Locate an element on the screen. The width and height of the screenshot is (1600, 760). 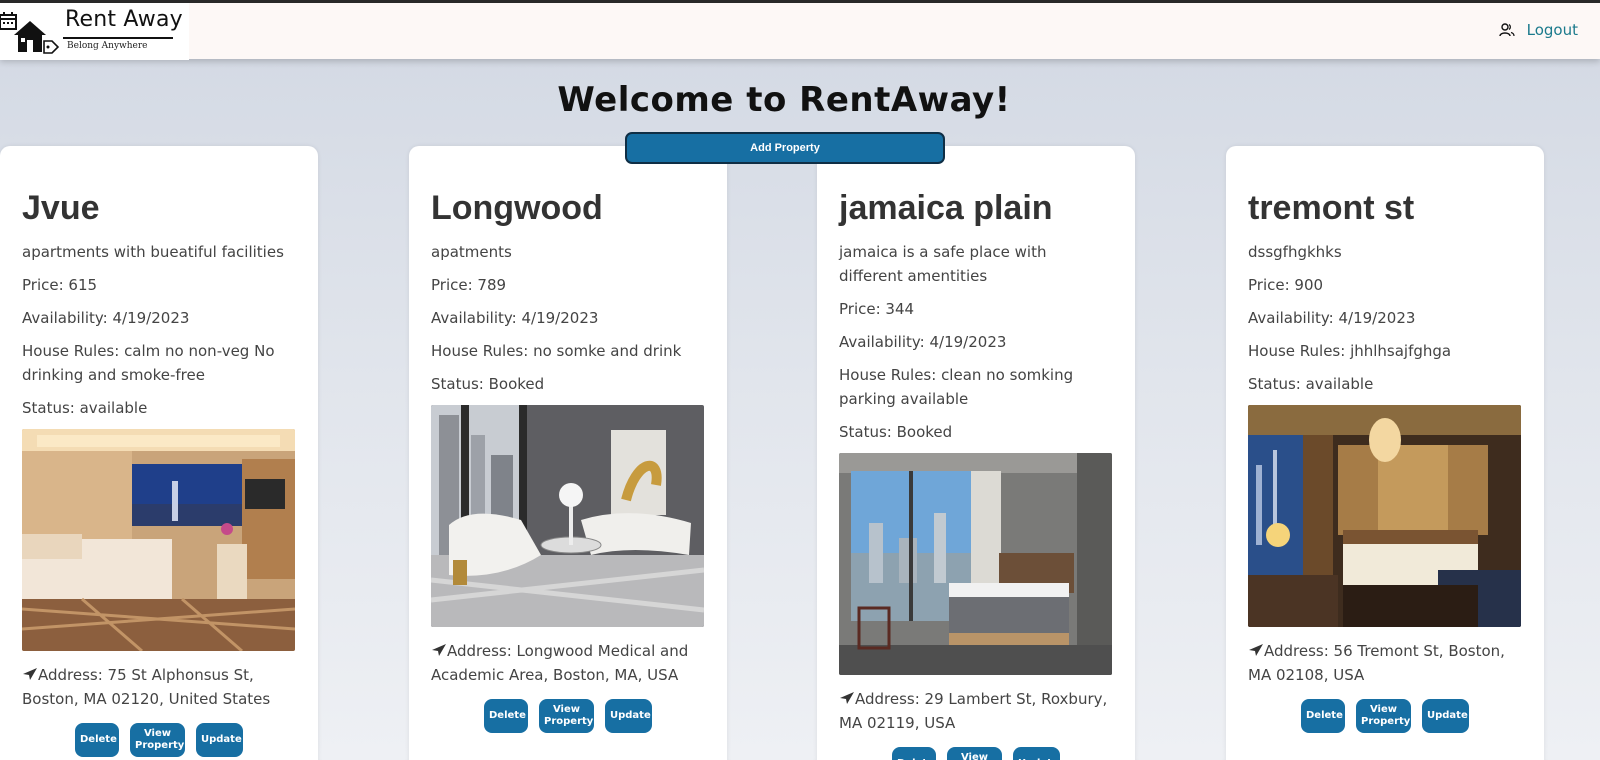
property-price: Price: 344 is located at coordinates (877, 309).